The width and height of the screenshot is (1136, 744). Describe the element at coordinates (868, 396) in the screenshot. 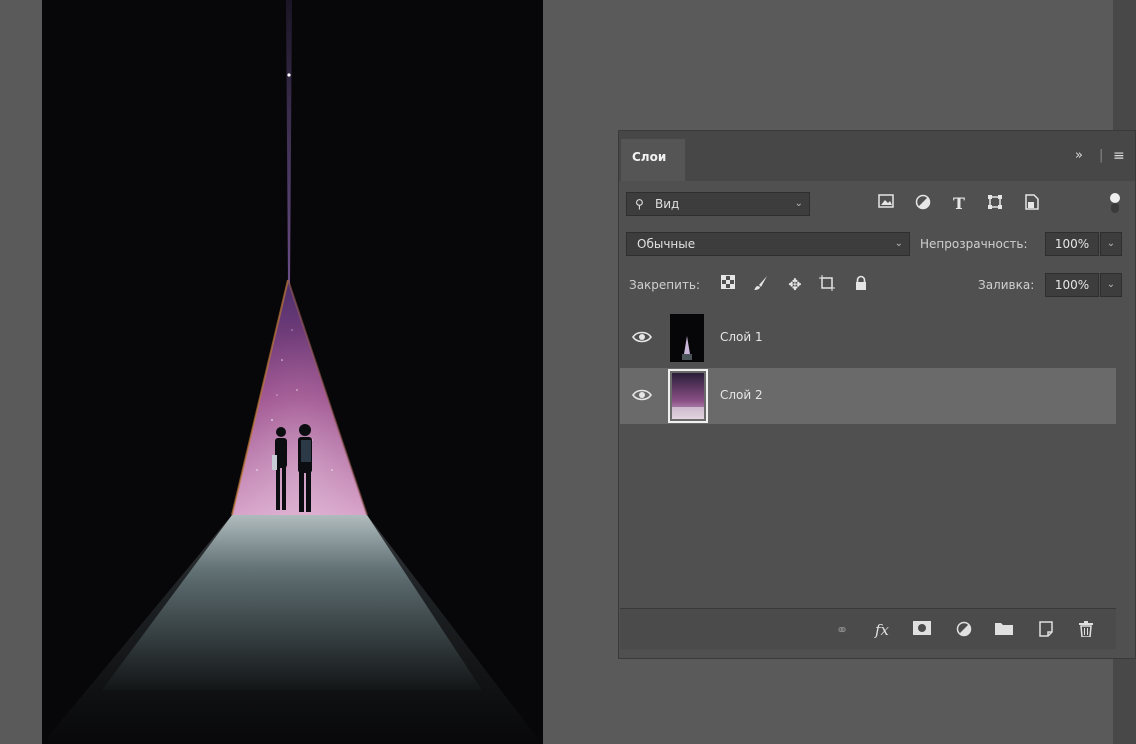

I see `layer-row-2: Слой 2` at that location.